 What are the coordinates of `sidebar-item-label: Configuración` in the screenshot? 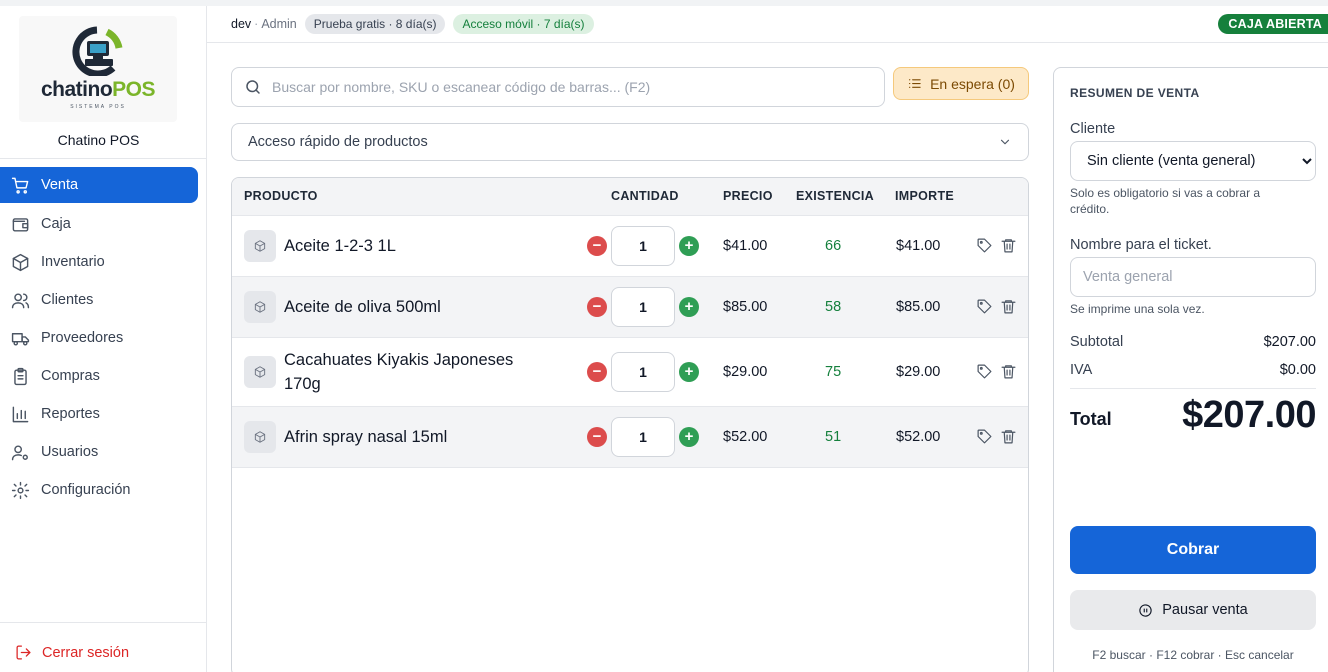 It's located at (86, 490).